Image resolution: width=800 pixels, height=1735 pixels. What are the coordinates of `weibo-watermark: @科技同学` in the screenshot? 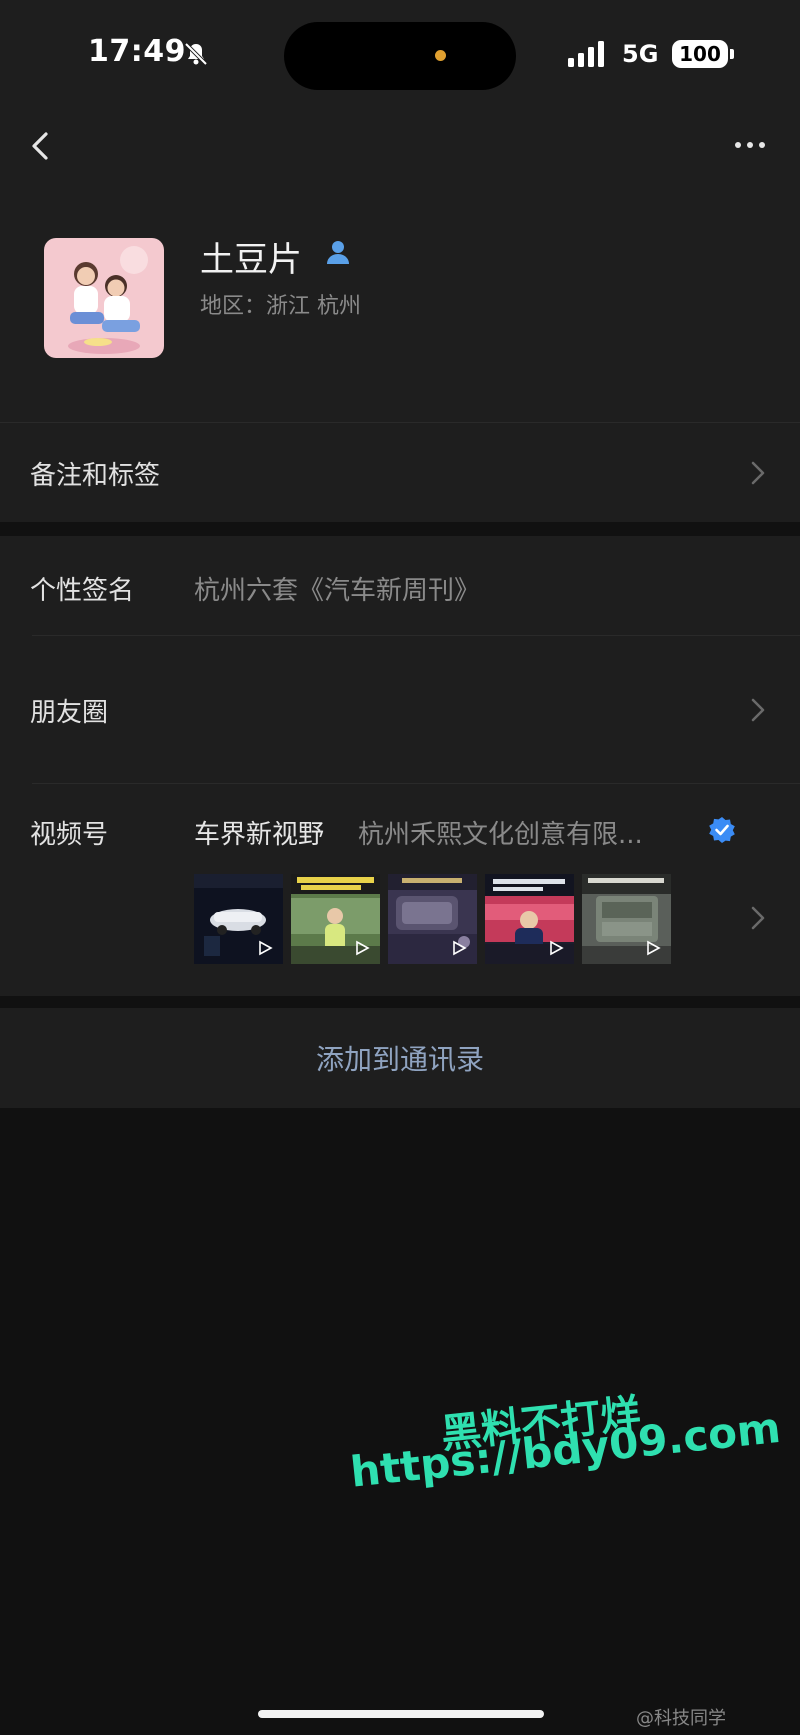 It's located at (681, 1718).